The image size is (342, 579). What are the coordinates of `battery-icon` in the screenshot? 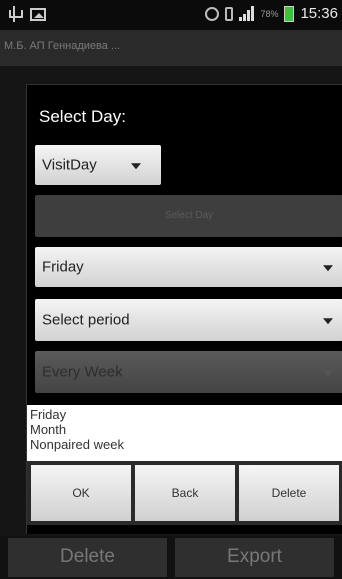 It's located at (289, 13).